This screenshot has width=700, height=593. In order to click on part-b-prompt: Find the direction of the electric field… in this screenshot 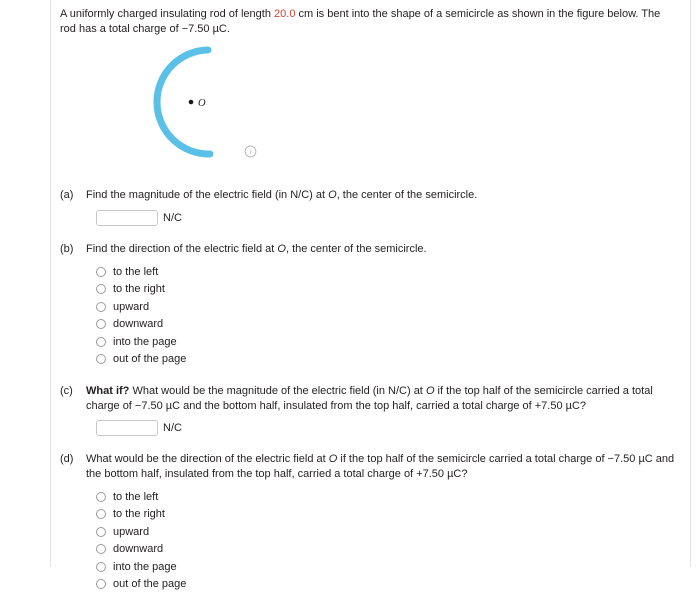, I will do `click(383, 249)`.